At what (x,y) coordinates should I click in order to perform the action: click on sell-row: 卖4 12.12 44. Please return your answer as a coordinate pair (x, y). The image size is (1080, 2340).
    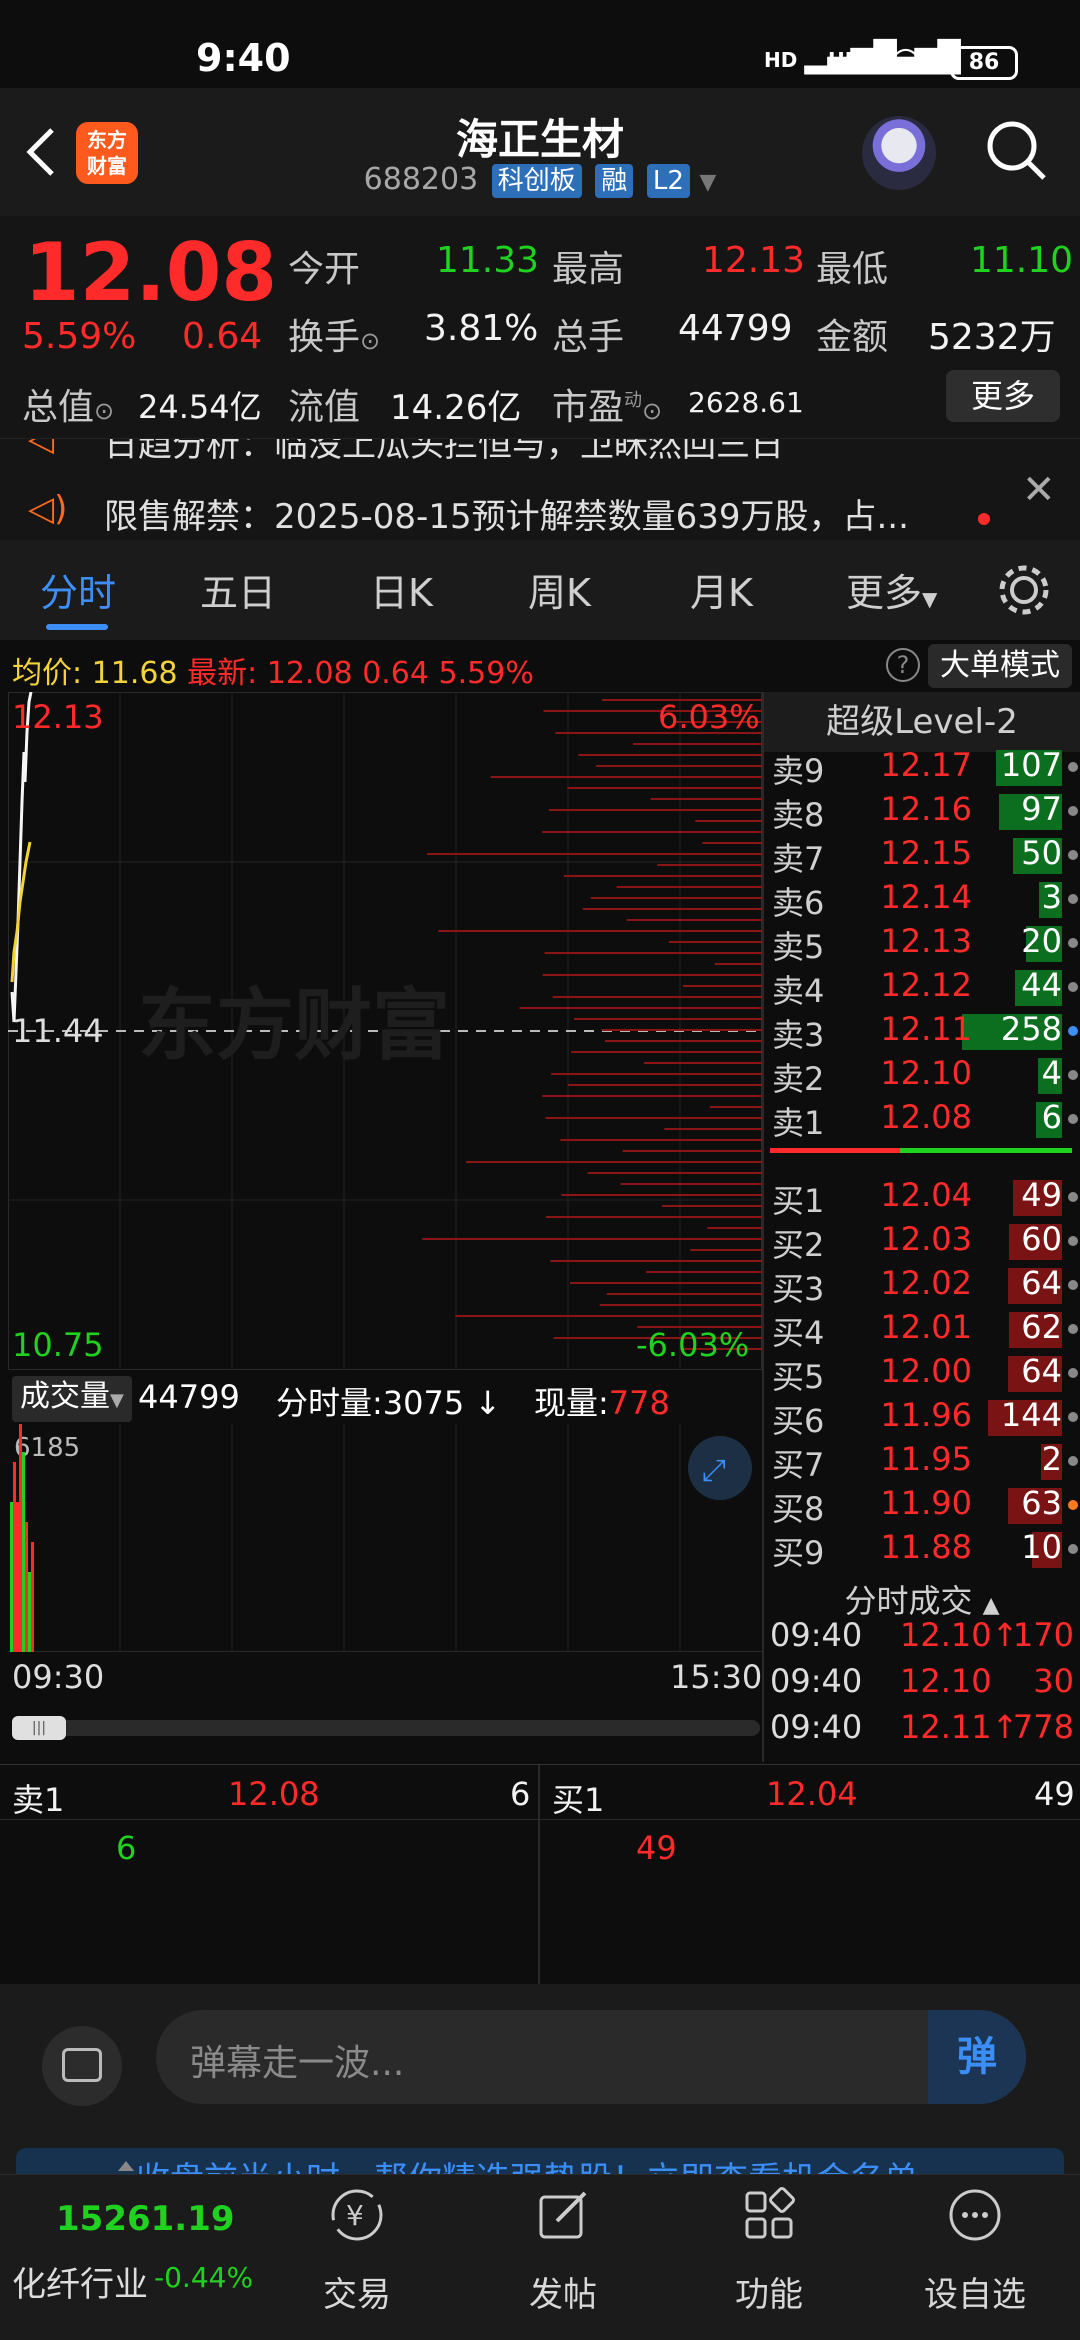
    Looking at the image, I should click on (922, 988).